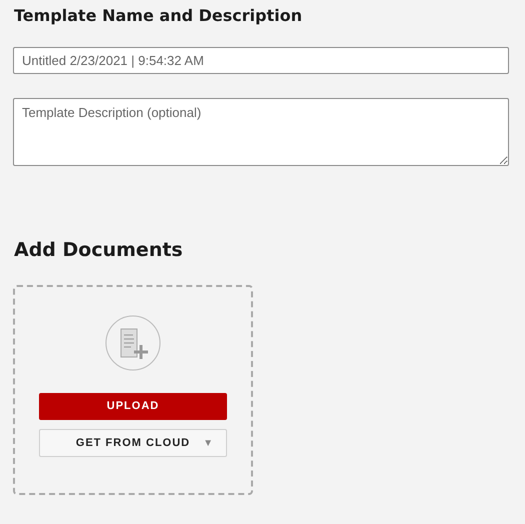 Image resolution: width=525 pixels, height=524 pixels. What do you see at coordinates (261, 132) in the screenshot?
I see `template-description-field: Template Description (optional)` at bounding box center [261, 132].